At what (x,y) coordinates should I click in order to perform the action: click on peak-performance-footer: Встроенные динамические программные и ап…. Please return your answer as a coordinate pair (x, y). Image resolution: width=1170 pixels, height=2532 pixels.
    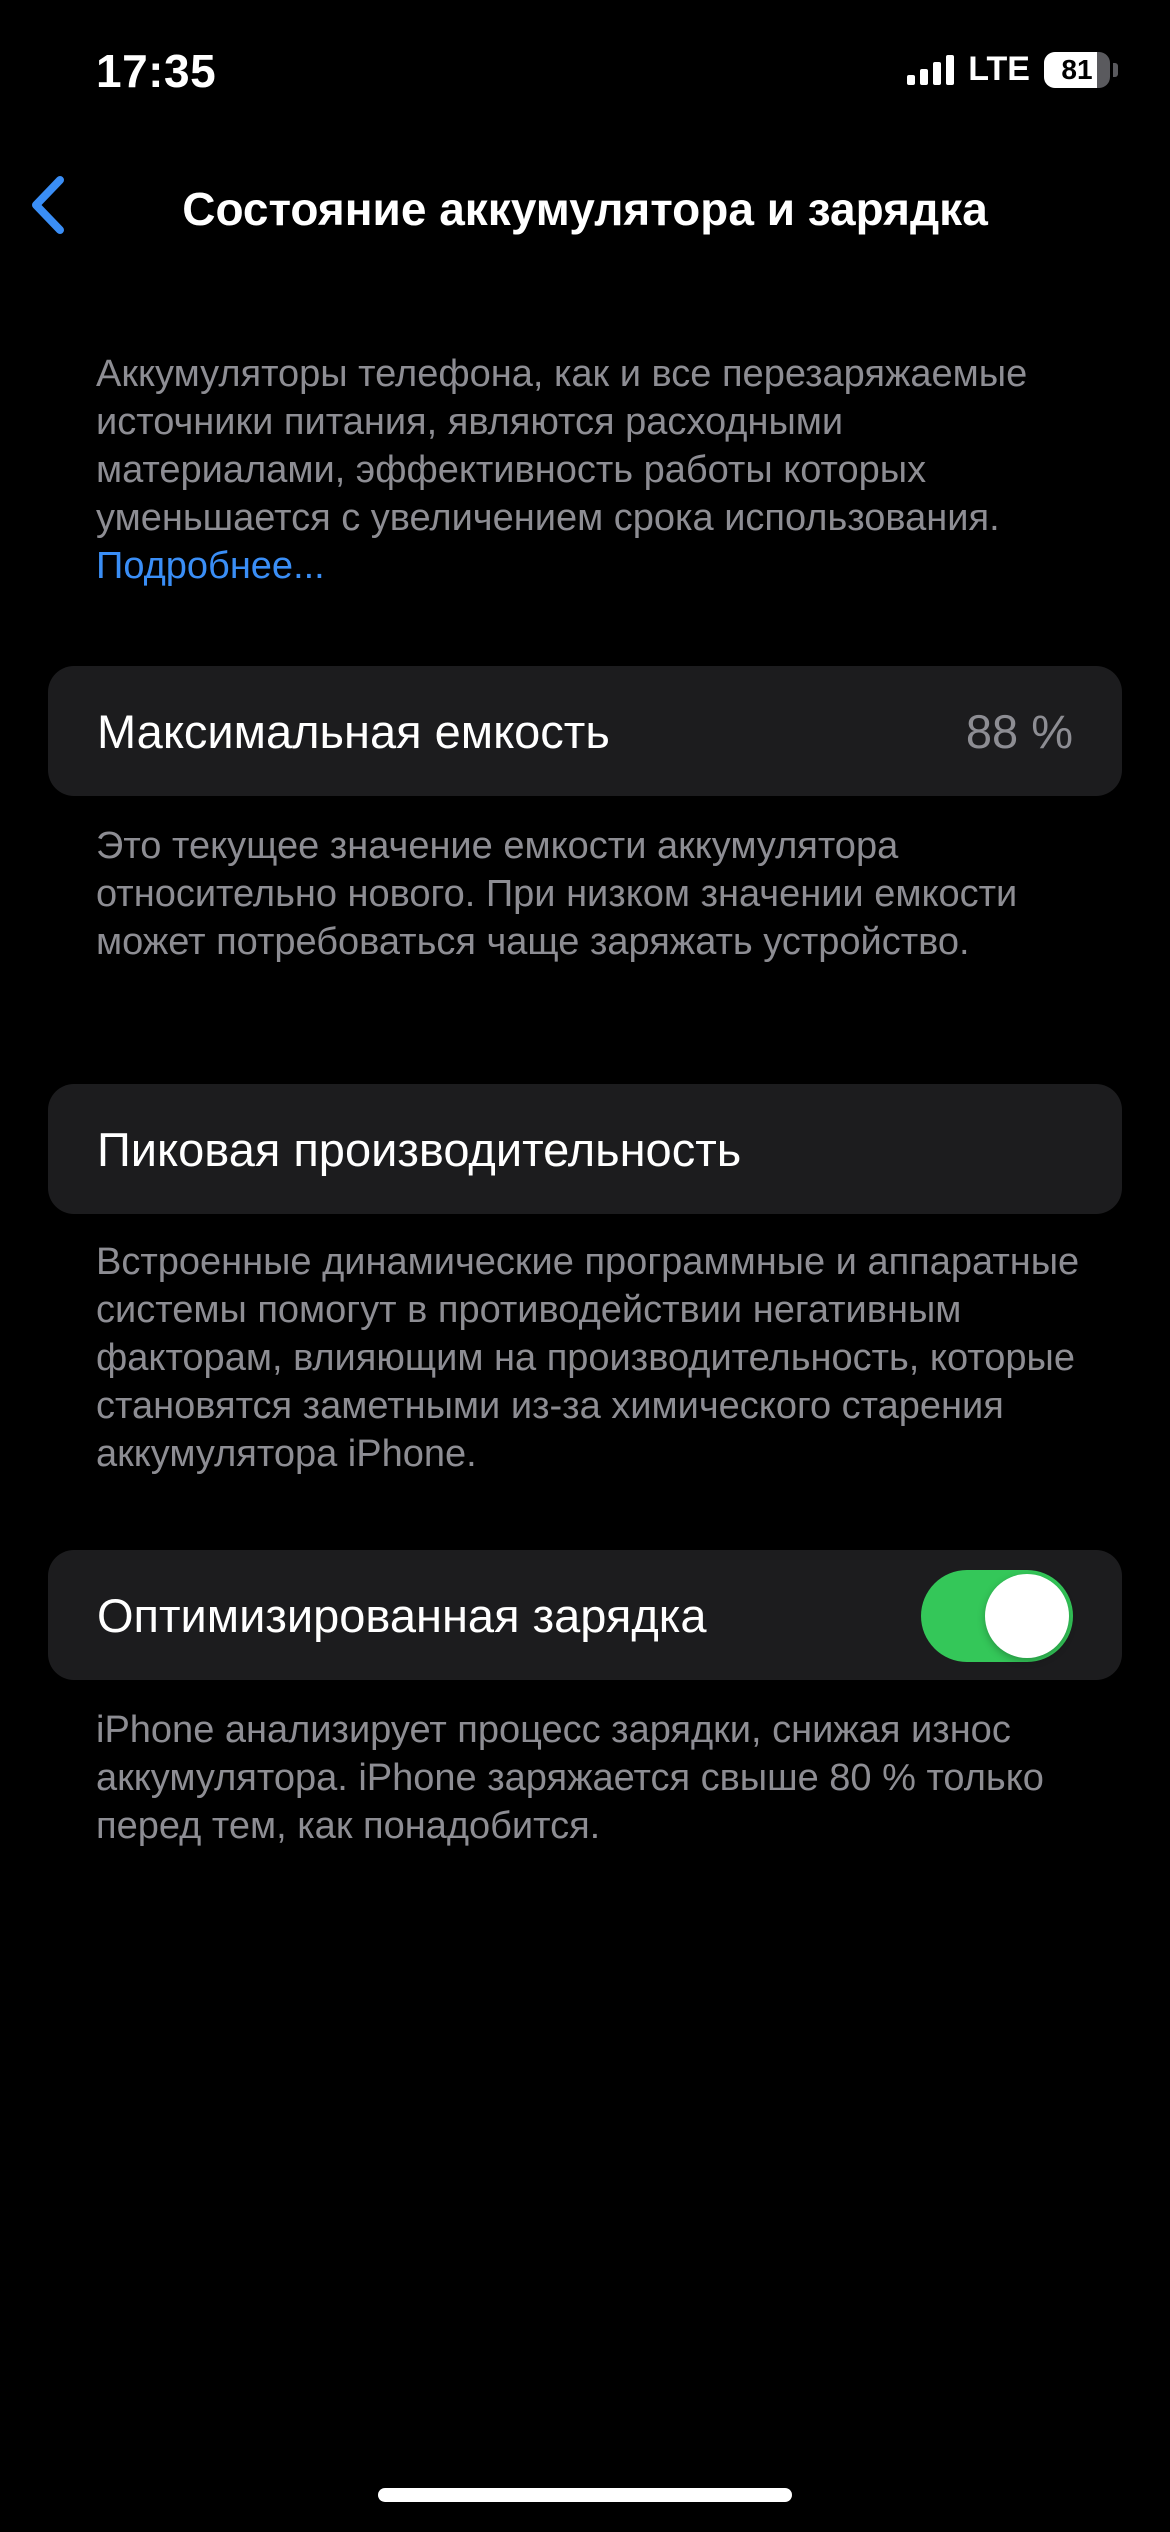
    Looking at the image, I should click on (588, 1358).